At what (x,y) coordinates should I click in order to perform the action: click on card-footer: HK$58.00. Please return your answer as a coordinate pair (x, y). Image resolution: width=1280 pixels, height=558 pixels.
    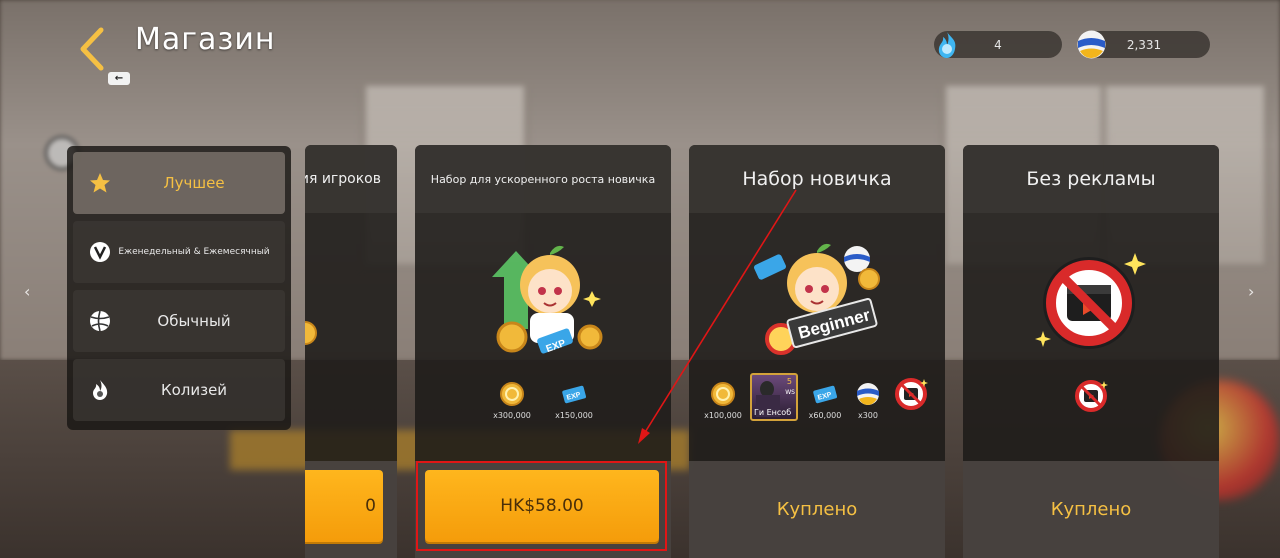
    Looking at the image, I should click on (543, 509).